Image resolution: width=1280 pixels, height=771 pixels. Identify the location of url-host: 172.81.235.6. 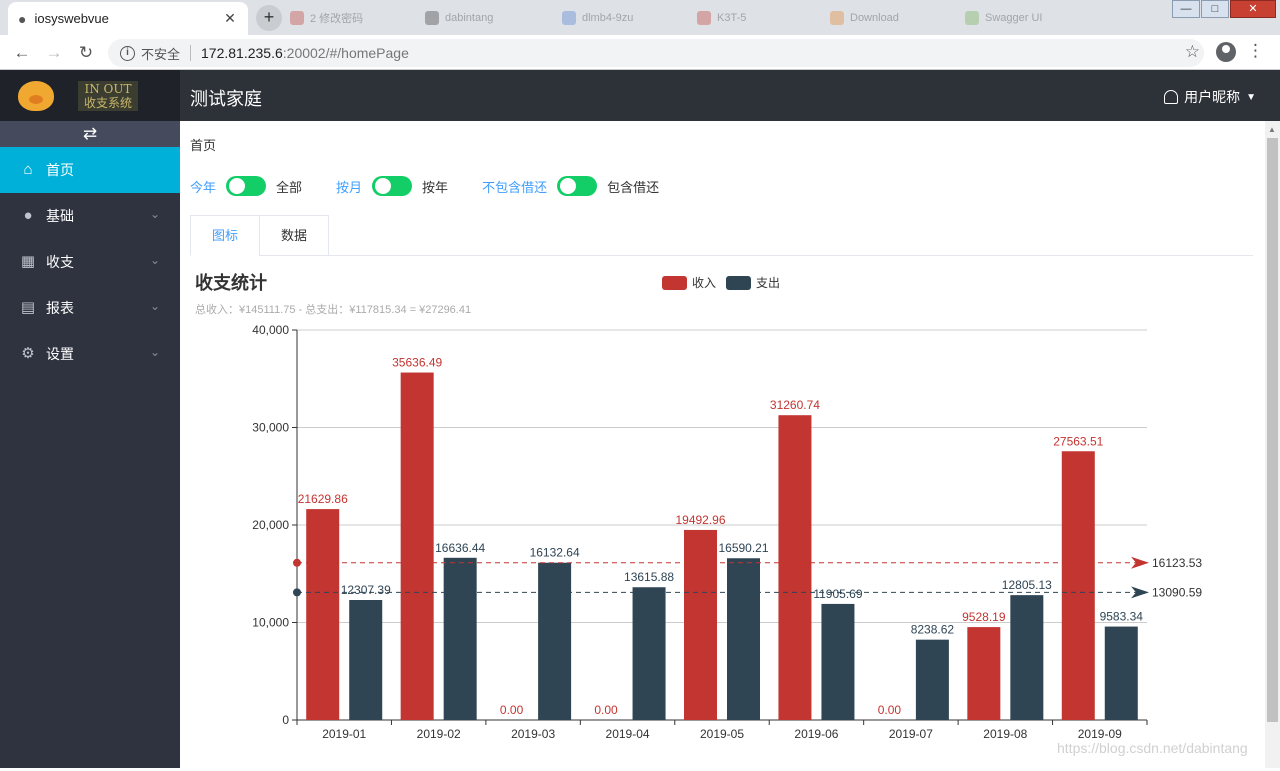
(242, 53).